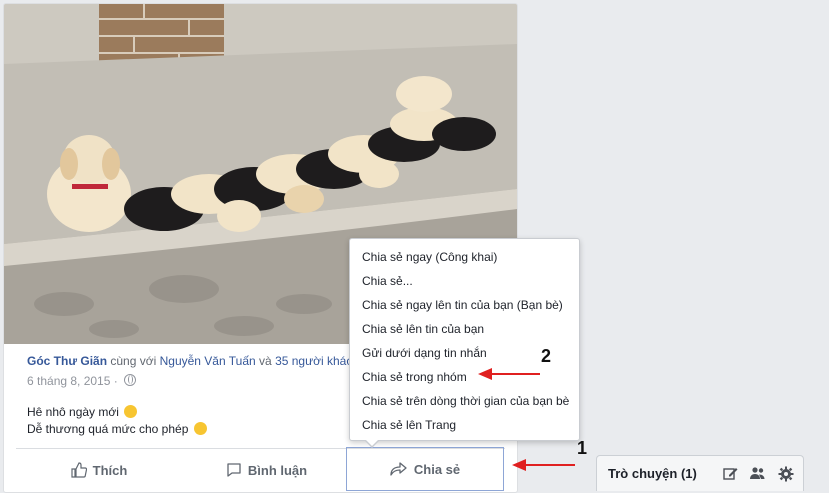  What do you see at coordinates (786, 474) in the screenshot?
I see `gear-icon` at bounding box center [786, 474].